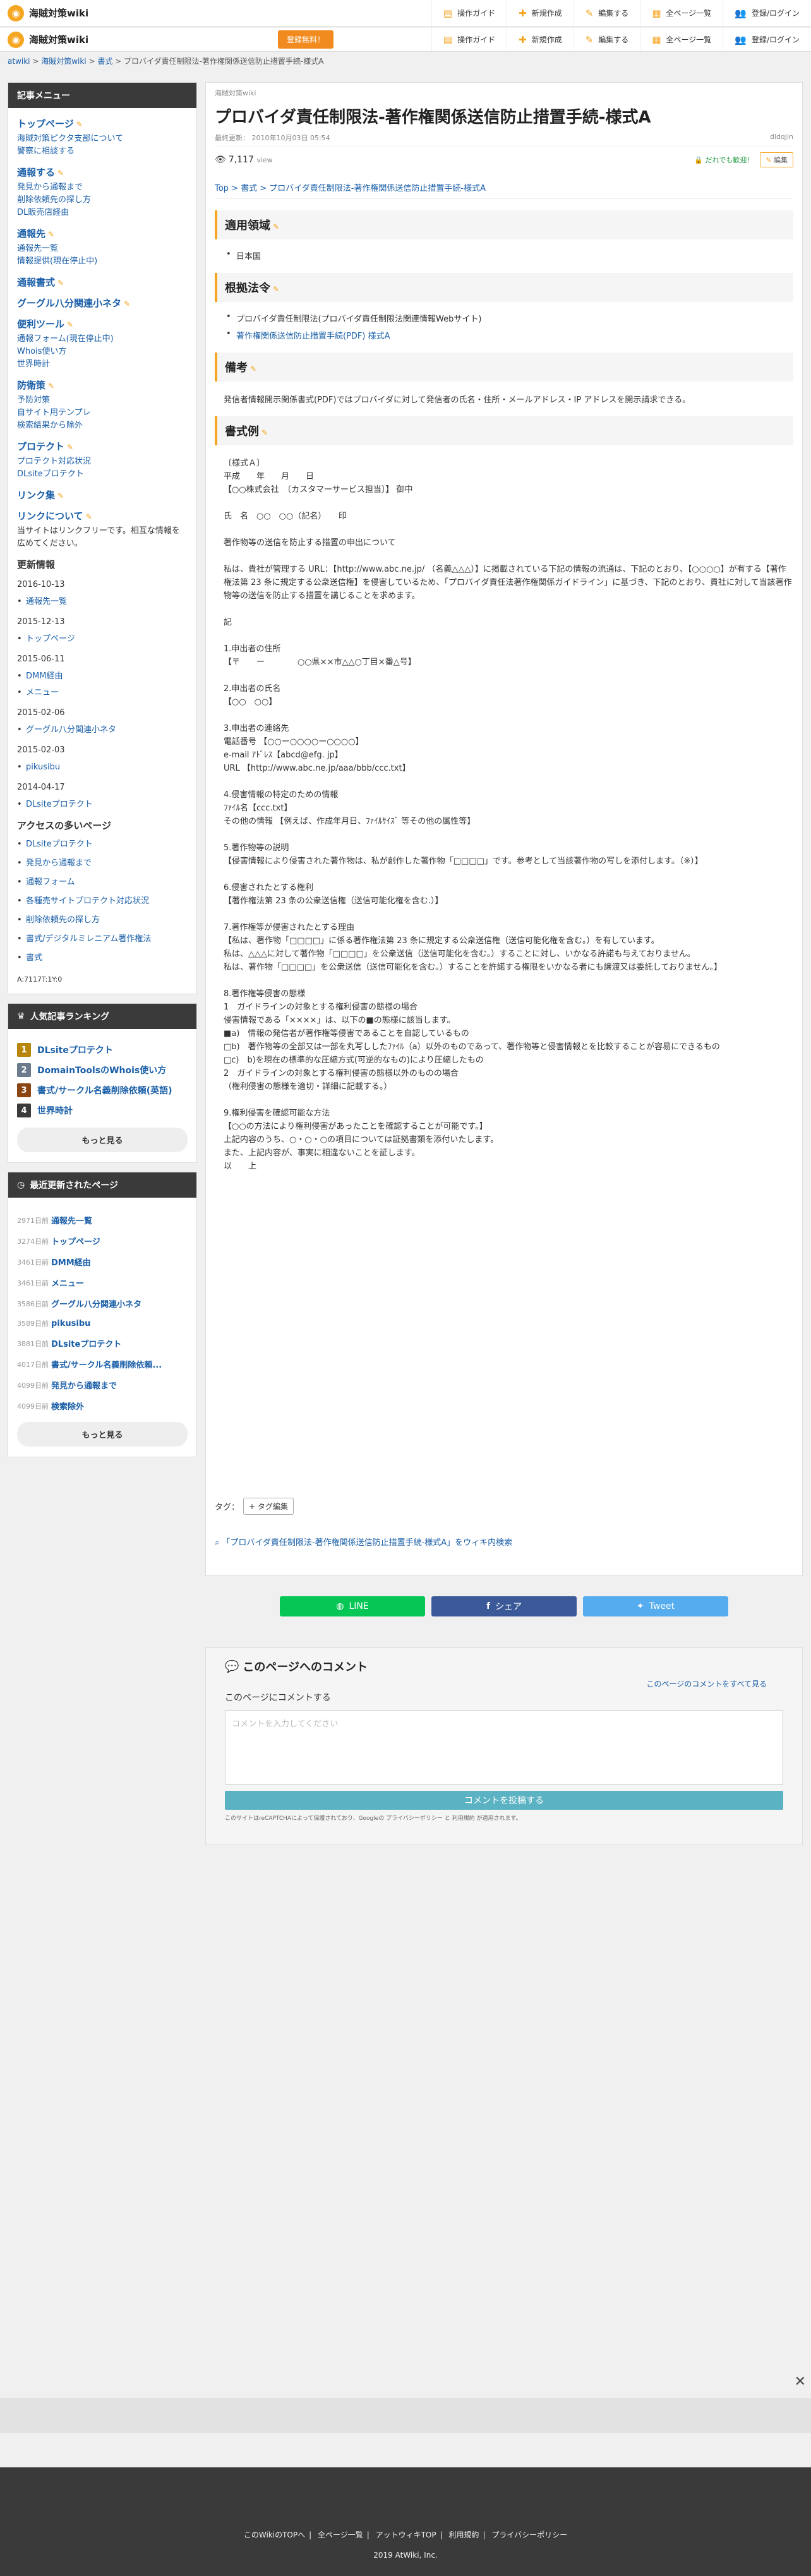 The width and height of the screenshot is (811, 2576). I want to click on popular-item: 各種売サイトプロテクト対応状況, so click(102, 902).